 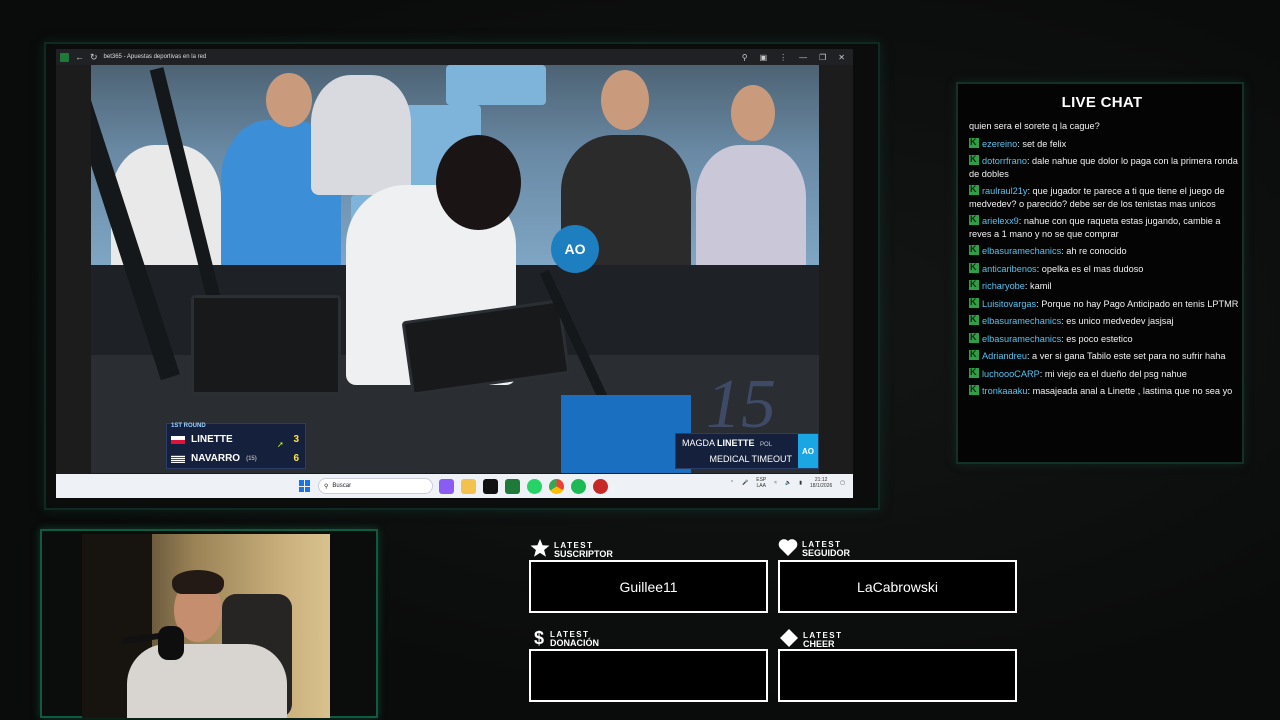 I want to click on player-name: NAVARRO, so click(x=216, y=458).